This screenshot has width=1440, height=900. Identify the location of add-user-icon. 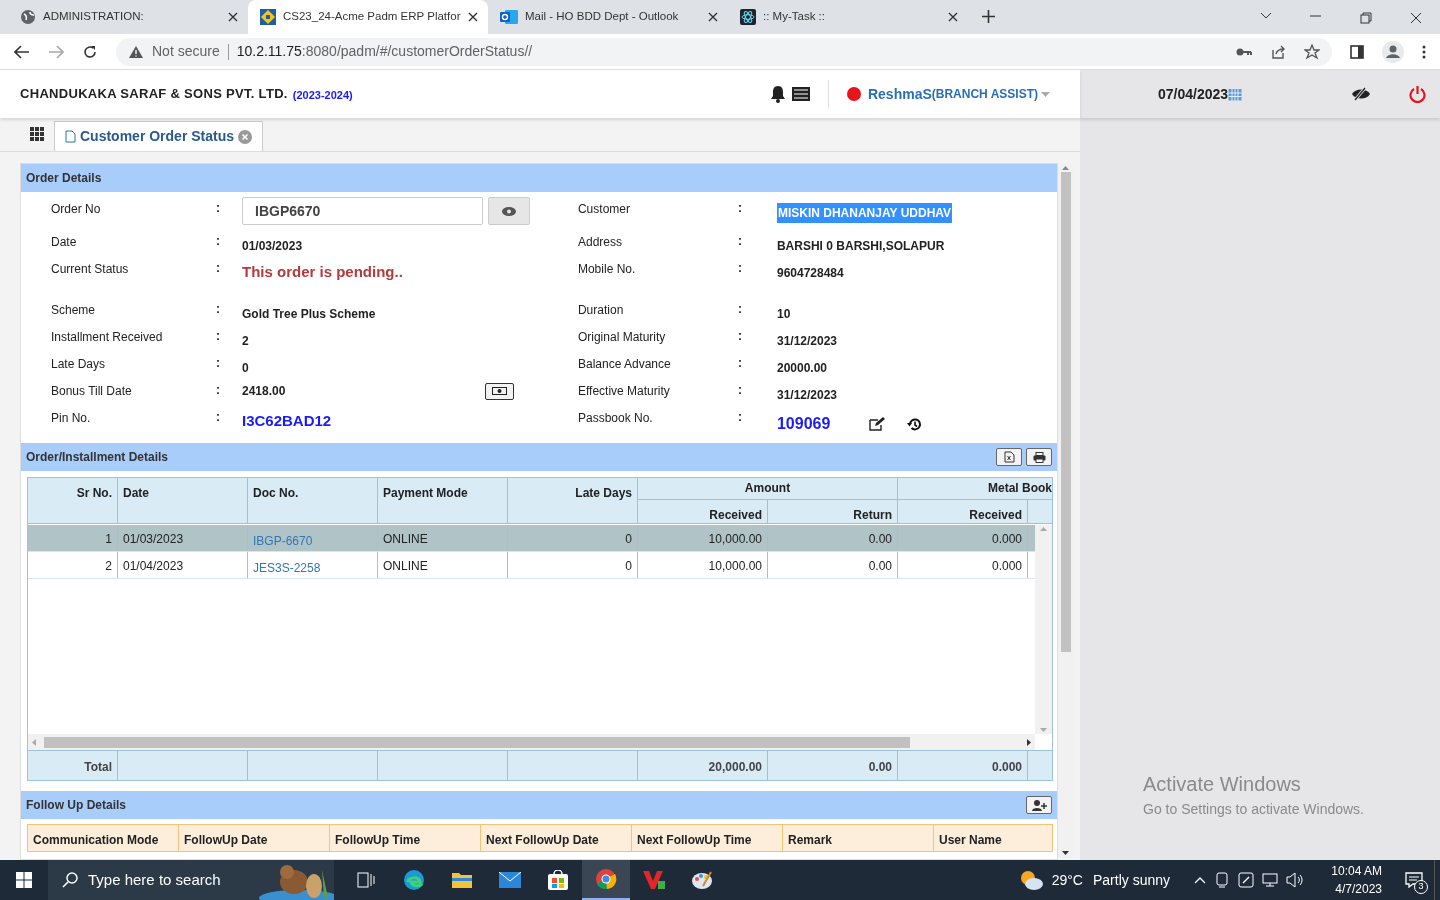
(1039, 805).